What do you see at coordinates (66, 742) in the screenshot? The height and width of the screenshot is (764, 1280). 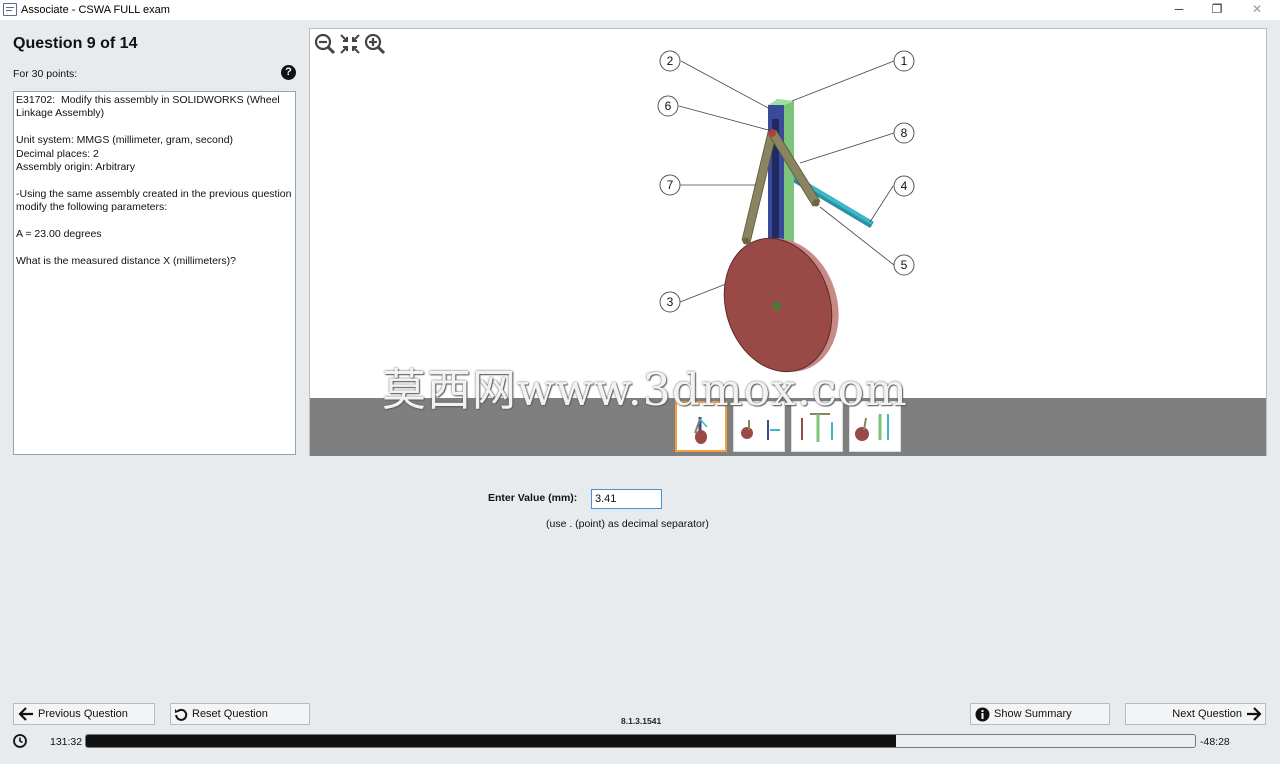 I see `elapsed-time: 131:32` at bounding box center [66, 742].